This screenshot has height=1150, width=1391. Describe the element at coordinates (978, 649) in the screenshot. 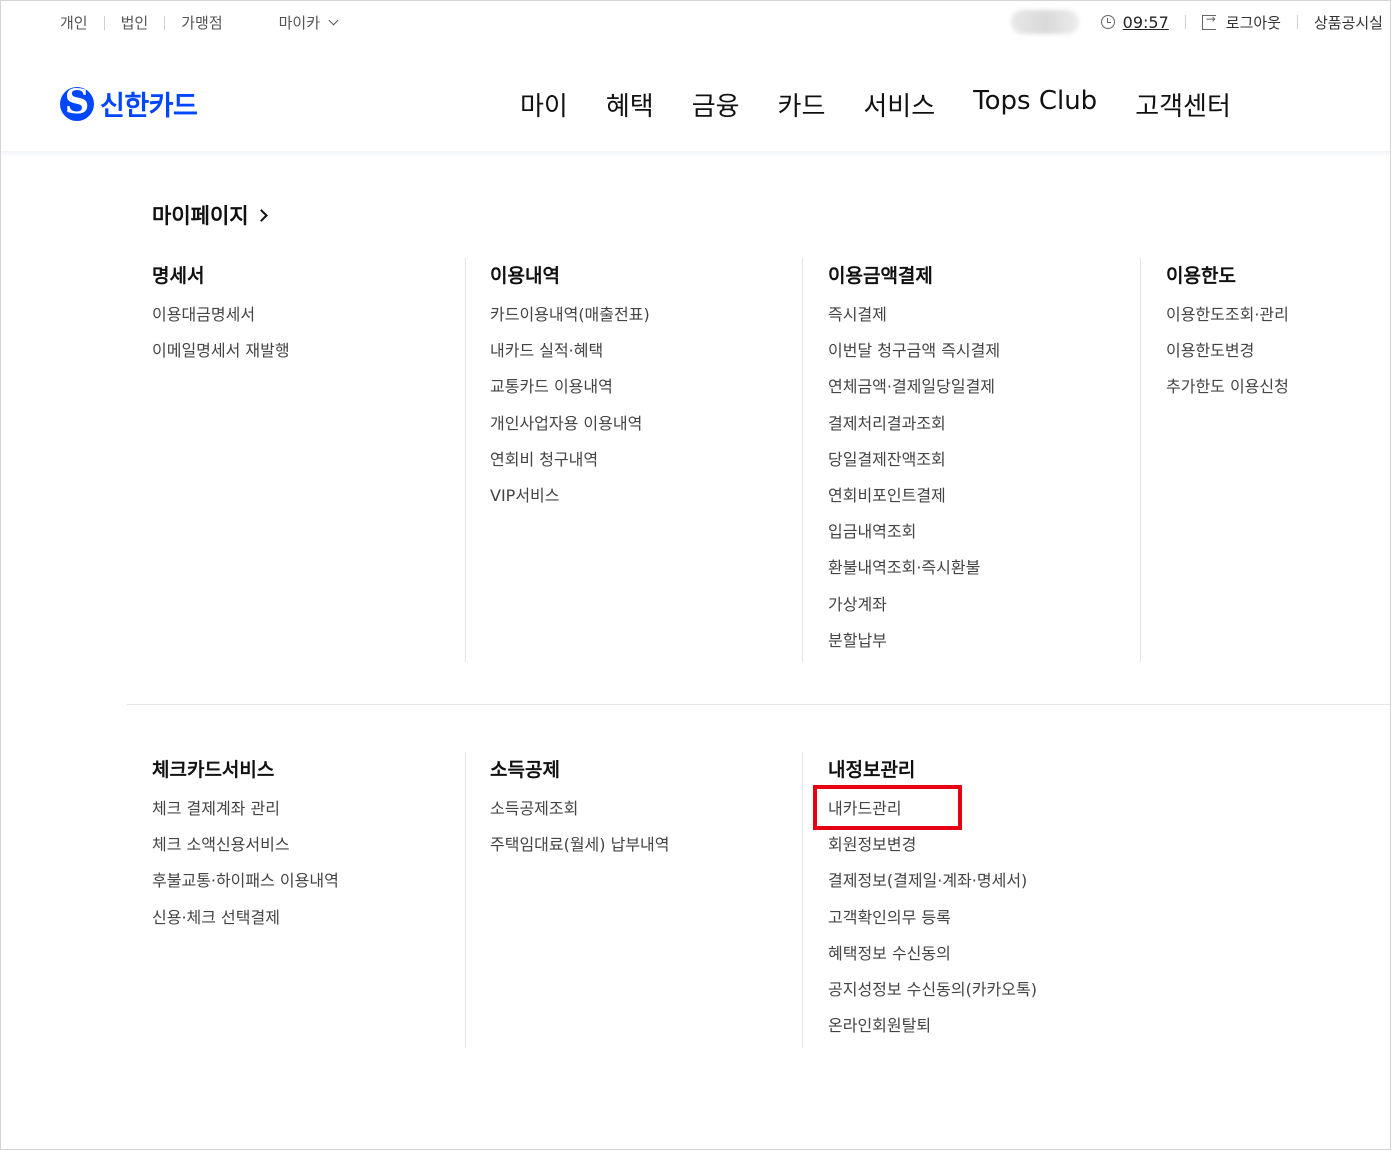

I see `menu-item: 분할납부` at that location.